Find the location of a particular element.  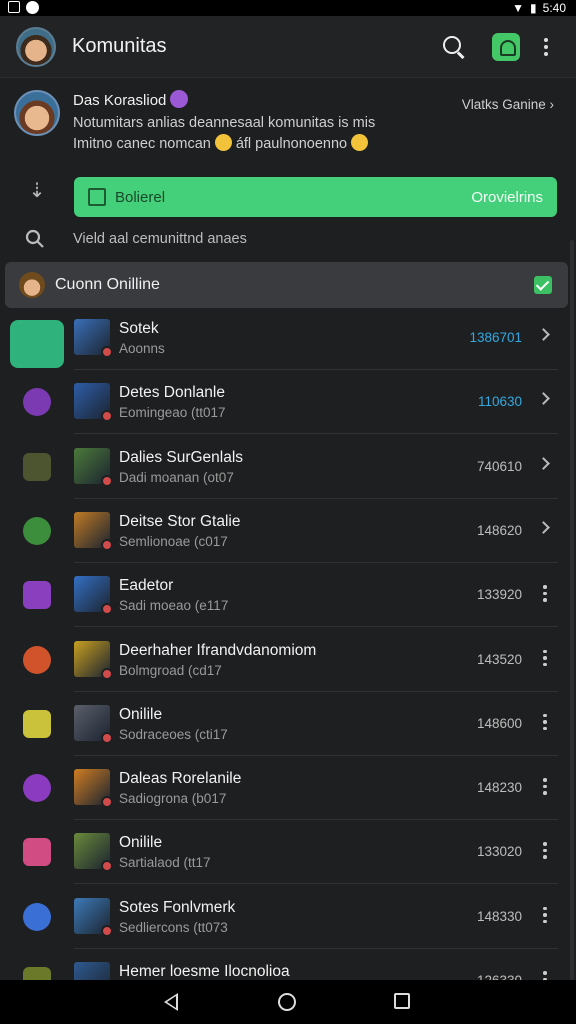

member-count: 143520 is located at coordinates (499, 659).